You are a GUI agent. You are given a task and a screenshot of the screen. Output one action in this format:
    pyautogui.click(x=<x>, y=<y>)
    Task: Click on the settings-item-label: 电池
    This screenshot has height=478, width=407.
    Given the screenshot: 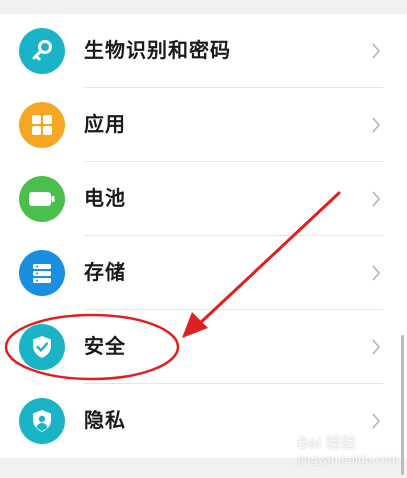 What is the action you would take?
    pyautogui.click(x=105, y=198)
    